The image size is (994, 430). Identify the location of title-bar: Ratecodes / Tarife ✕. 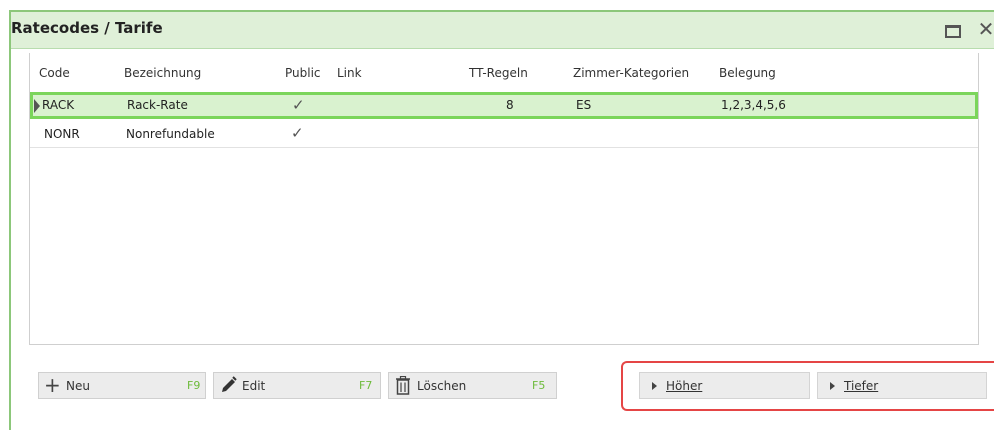
(502, 30).